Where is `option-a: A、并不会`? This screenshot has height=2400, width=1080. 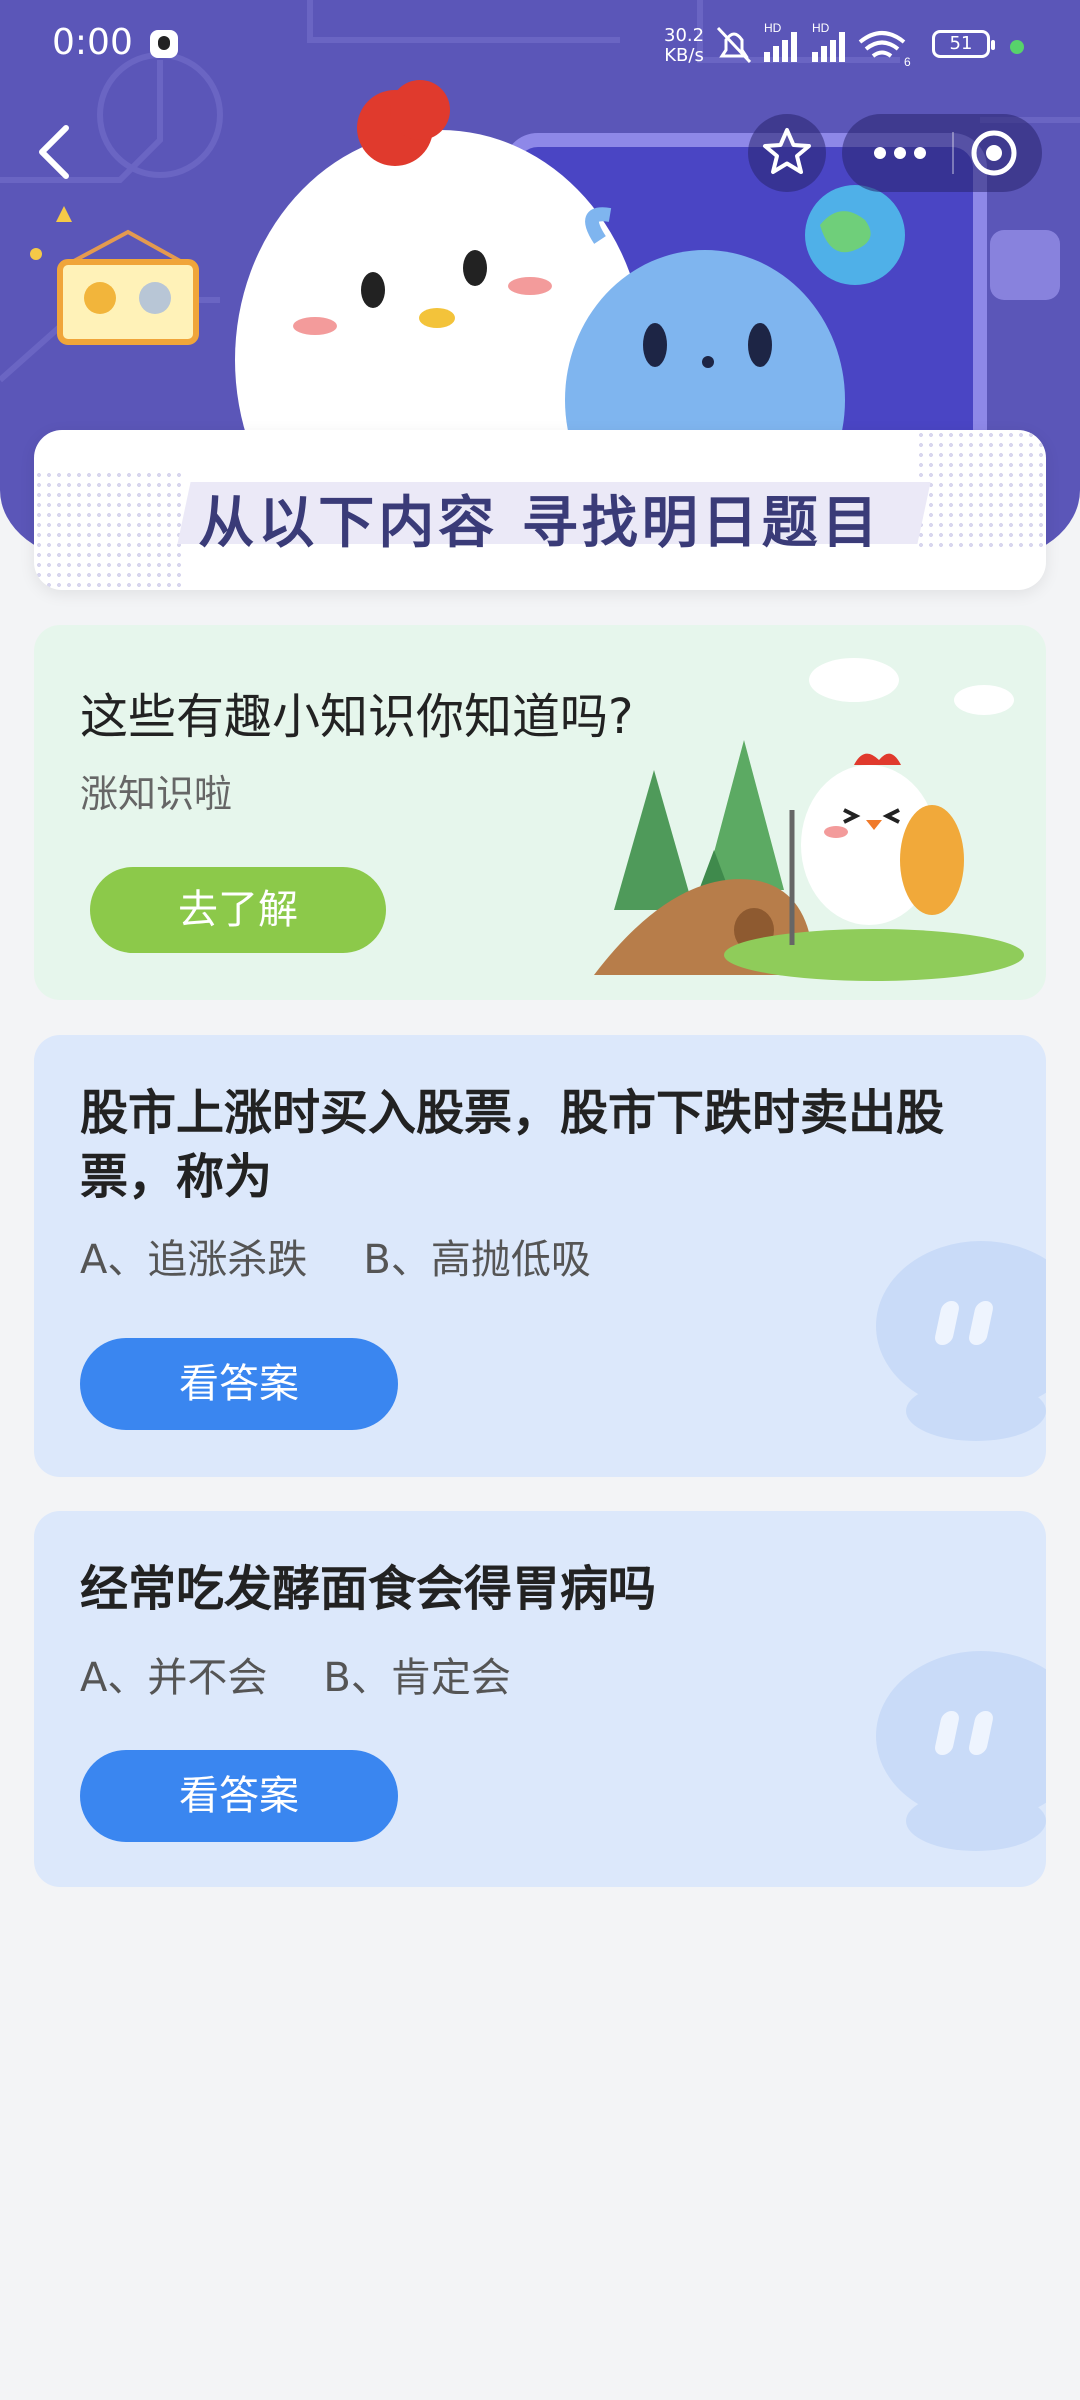
option-a: A、并不会 is located at coordinates (174, 1678).